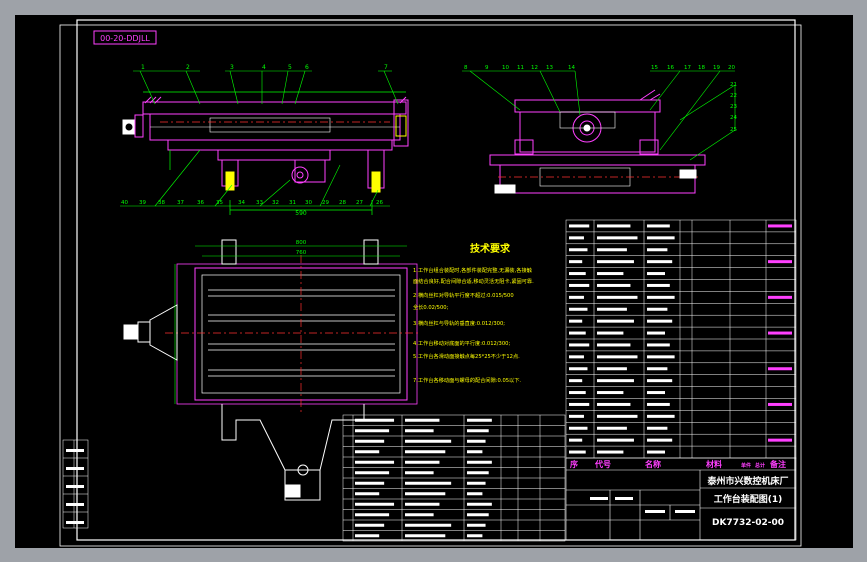 The width and height of the screenshot is (867, 562). I want to click on company-name: 泰州市兴数控机床厂, so click(747, 481).